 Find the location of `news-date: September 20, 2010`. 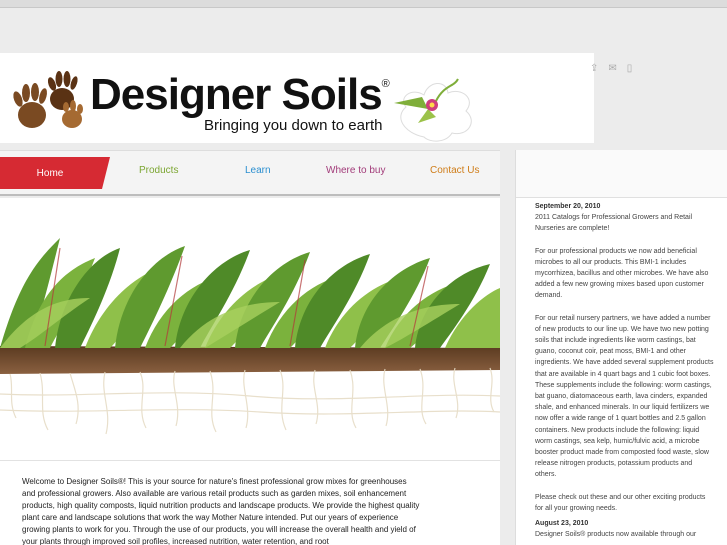

news-date: September 20, 2010 is located at coordinates (568, 206).